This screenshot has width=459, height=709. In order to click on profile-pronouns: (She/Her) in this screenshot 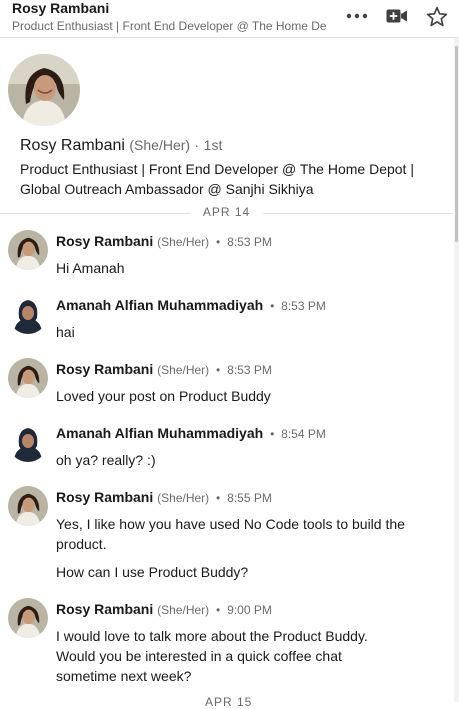, I will do `click(160, 145)`.